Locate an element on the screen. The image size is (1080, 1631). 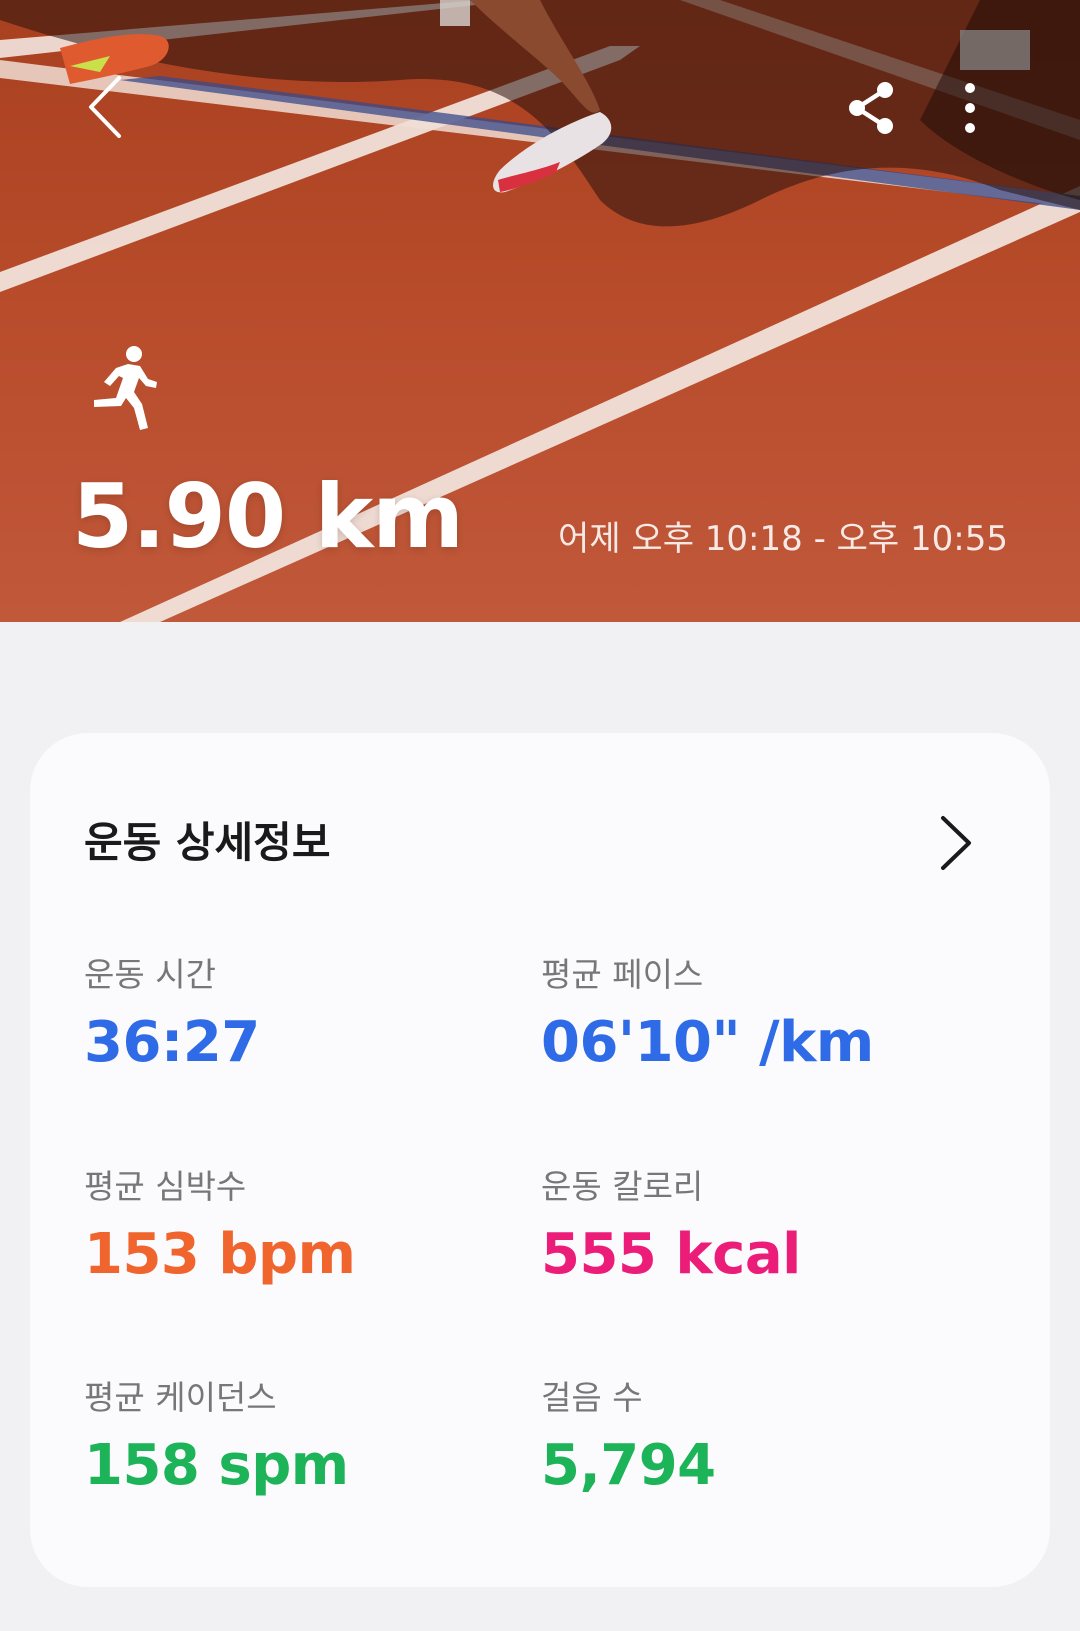
share-button is located at coordinates (872, 108).